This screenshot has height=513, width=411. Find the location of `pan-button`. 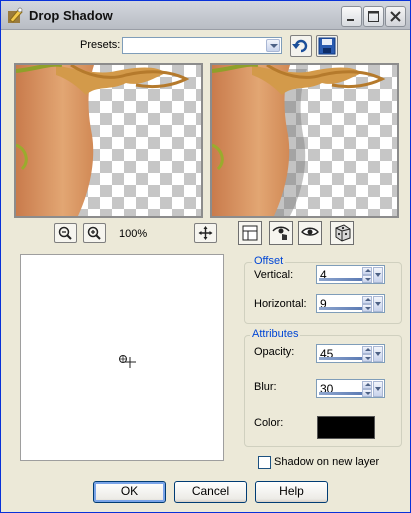

pan-button is located at coordinates (205, 233).